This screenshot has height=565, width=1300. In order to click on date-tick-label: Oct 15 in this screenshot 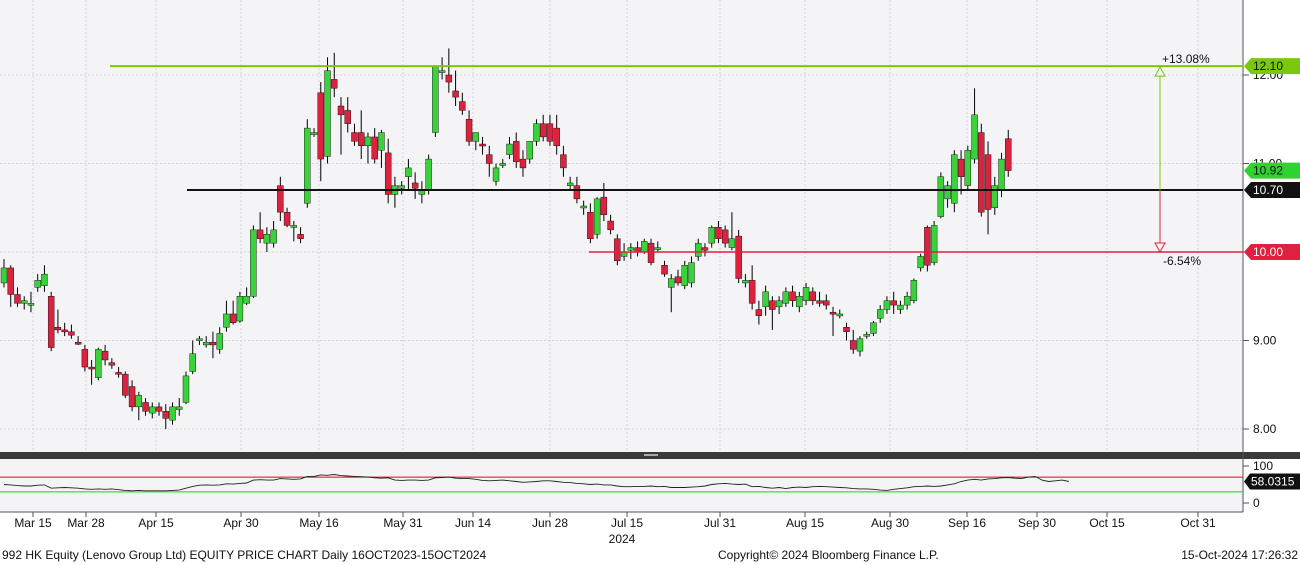, I will do `click(1107, 523)`.